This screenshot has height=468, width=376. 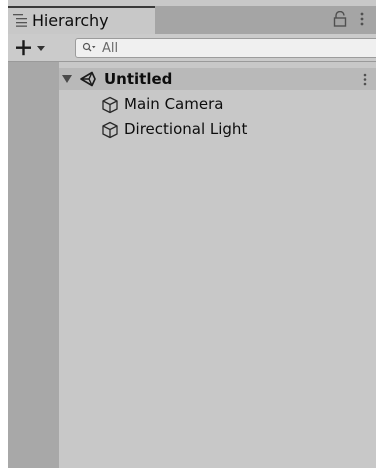 I want to click on tab-hierarchy: Hierarchy, so click(x=81, y=20).